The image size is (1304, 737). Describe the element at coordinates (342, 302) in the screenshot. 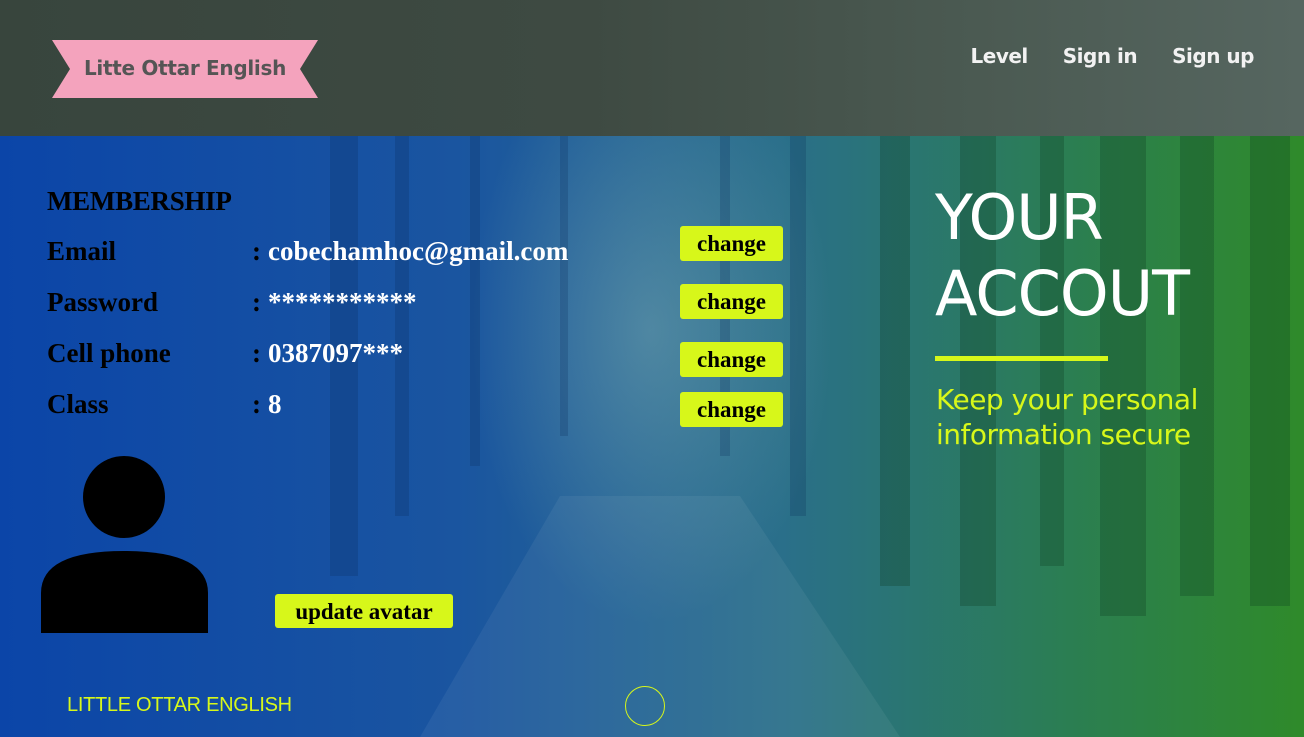

I see `password-value: ***********` at that location.